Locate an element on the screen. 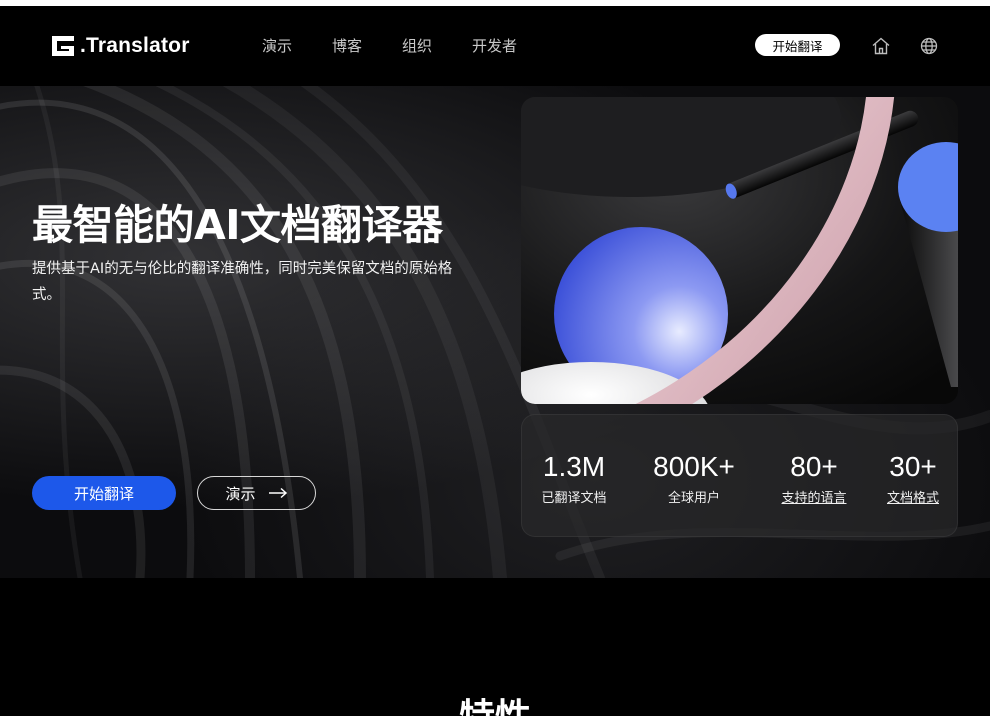  stat-value: 80+ is located at coordinates (814, 466).